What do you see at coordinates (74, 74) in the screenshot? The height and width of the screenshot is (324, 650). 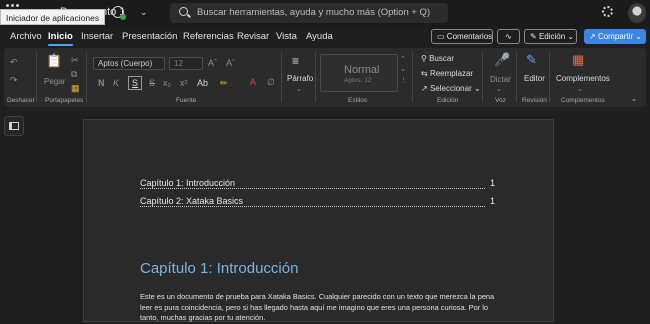 I see `copy-icon: ⧉` at bounding box center [74, 74].